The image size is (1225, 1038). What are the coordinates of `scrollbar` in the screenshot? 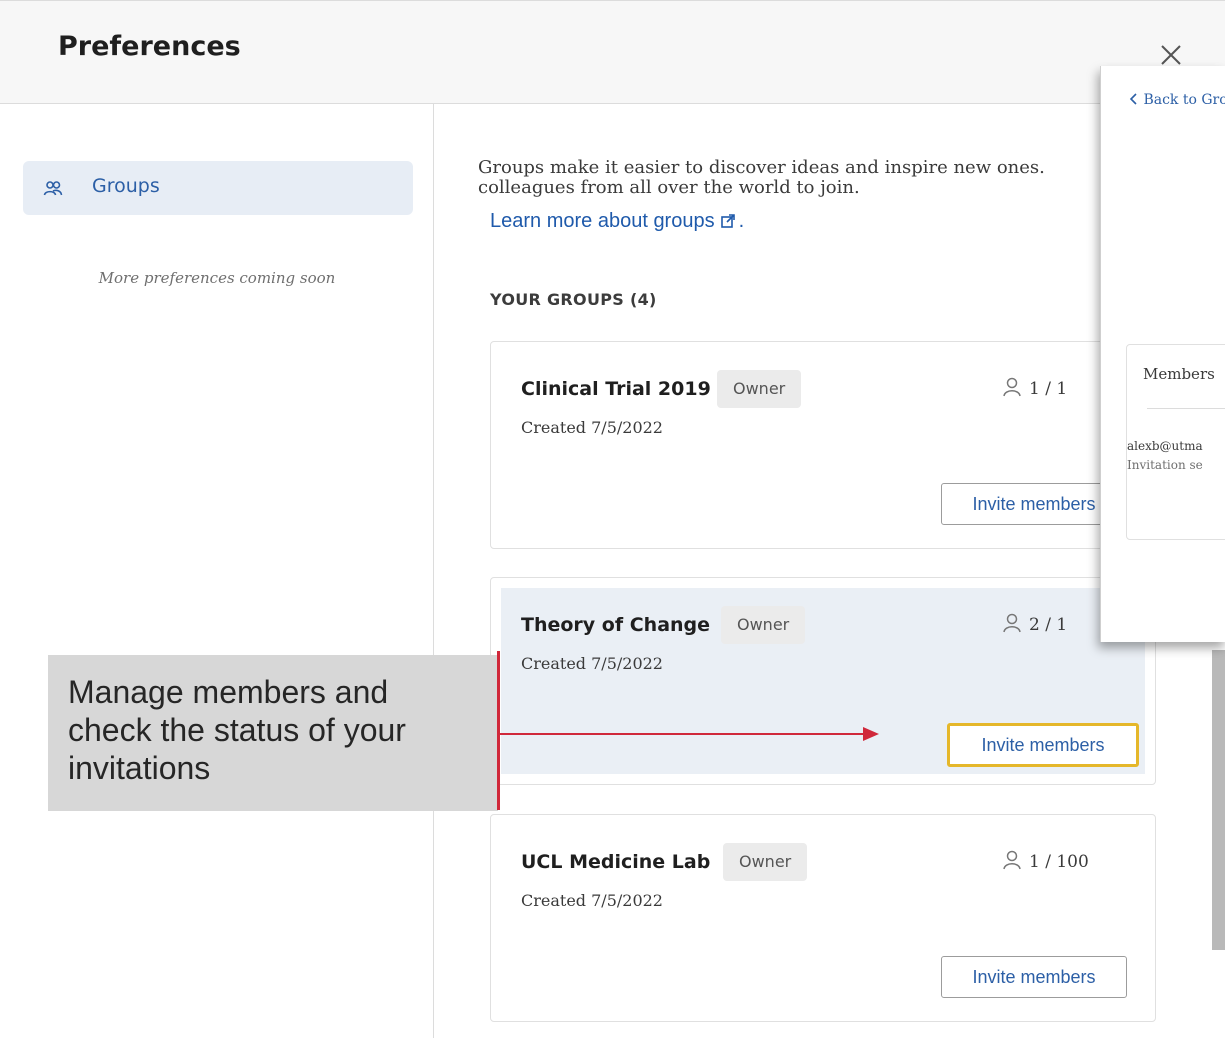 It's located at (1218, 800).